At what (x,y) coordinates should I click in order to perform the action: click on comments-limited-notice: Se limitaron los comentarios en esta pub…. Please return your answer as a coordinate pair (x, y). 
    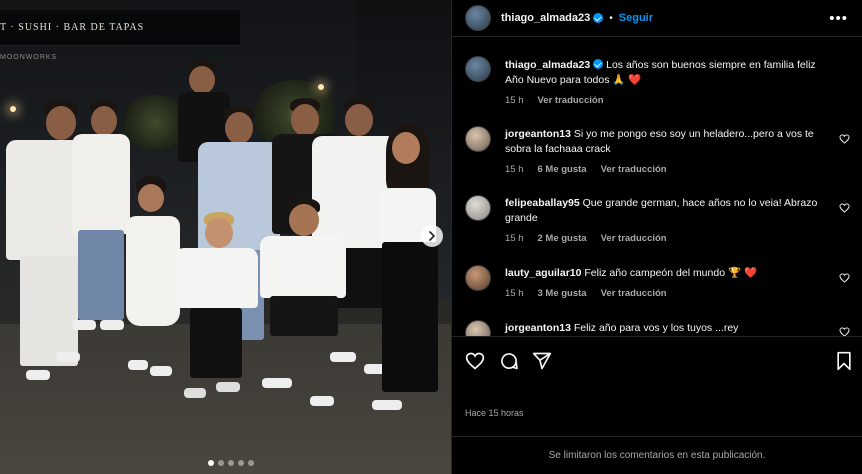
    Looking at the image, I should click on (657, 455).